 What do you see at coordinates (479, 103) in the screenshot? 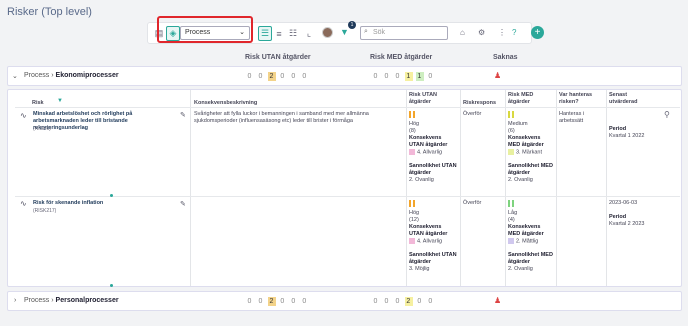
I see `th-riskrespons: Riskrespons` at bounding box center [479, 103].